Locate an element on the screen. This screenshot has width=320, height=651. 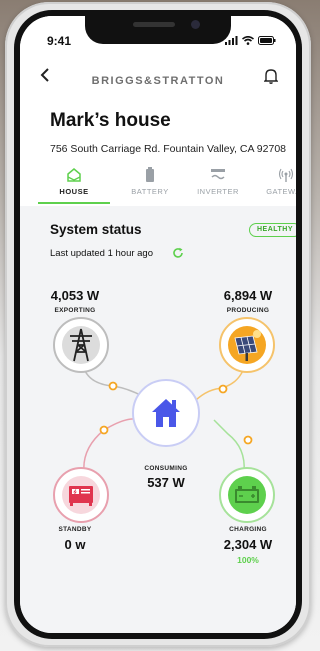
generator-value: 0 w is located at coordinates (75, 544).